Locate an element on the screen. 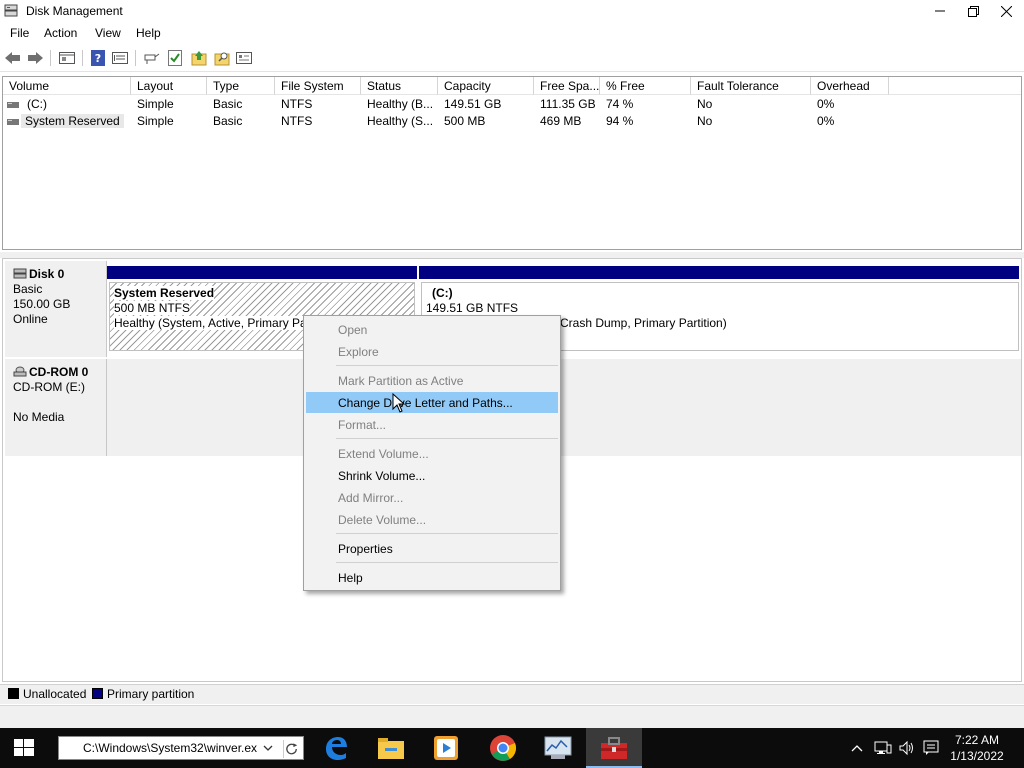 This screenshot has width=1024, height=768. check-button is located at coordinates (175, 58).